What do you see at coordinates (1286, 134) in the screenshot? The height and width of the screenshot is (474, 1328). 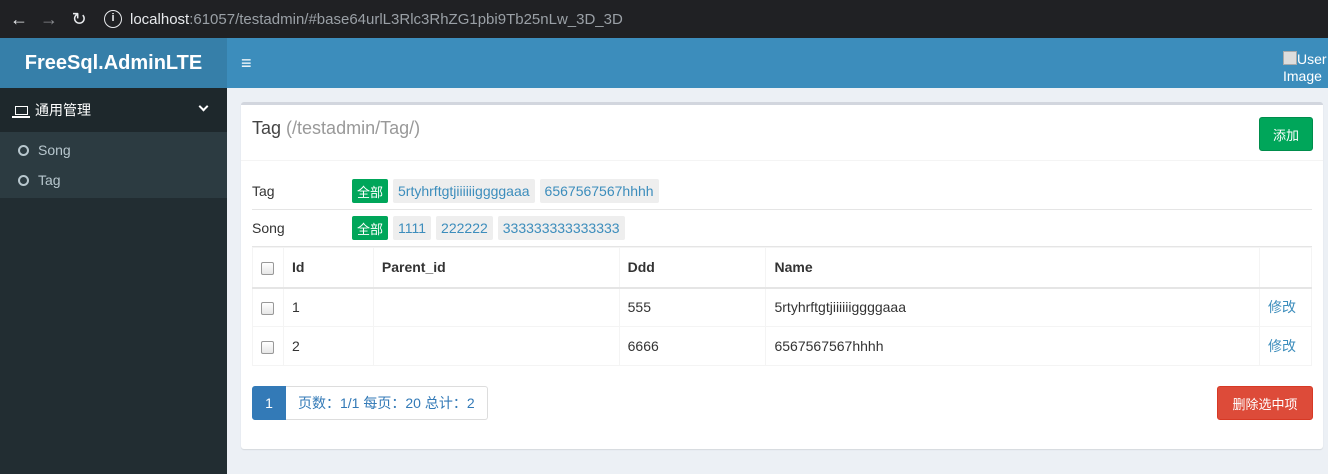 I see `add-button: 添加` at bounding box center [1286, 134].